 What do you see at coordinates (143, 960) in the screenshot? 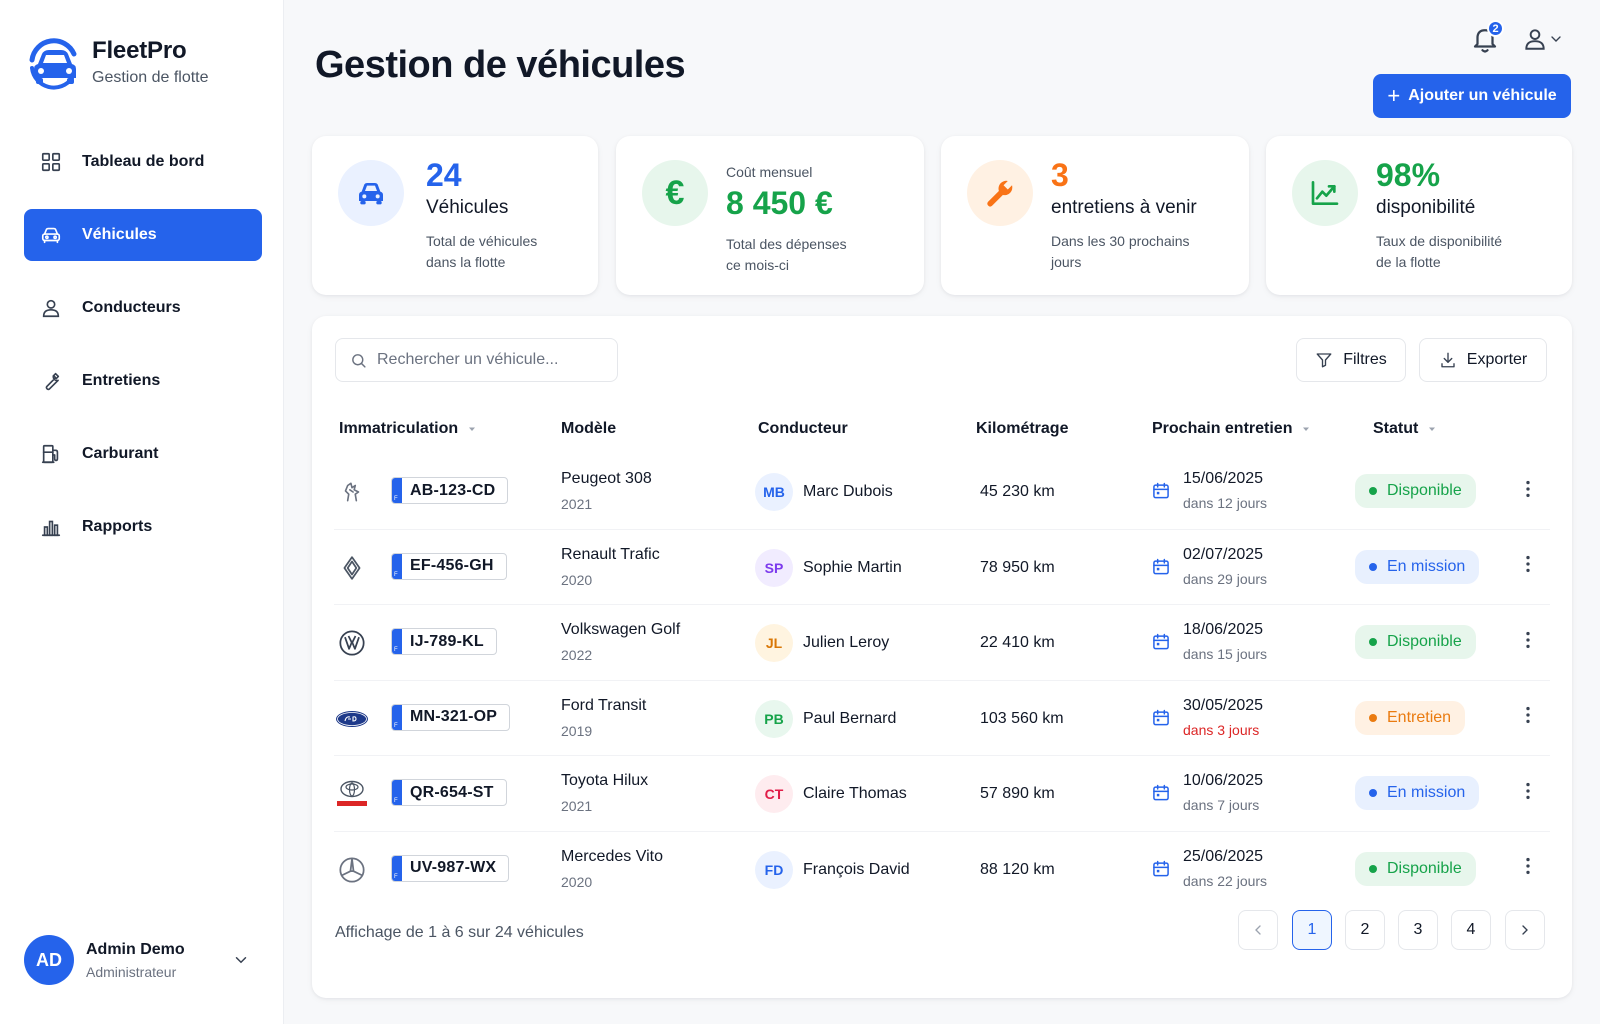
I see `user-menu: AD Admin Demo Administrateur` at bounding box center [143, 960].